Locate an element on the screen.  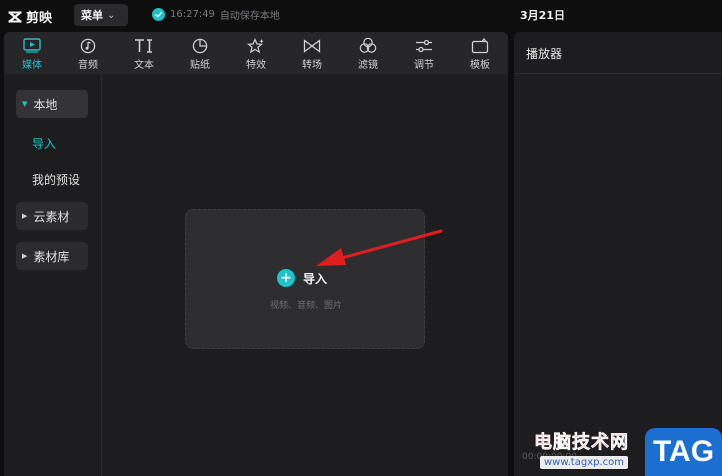
menu-button: 菜单 ⌄ is located at coordinates (101, 15).